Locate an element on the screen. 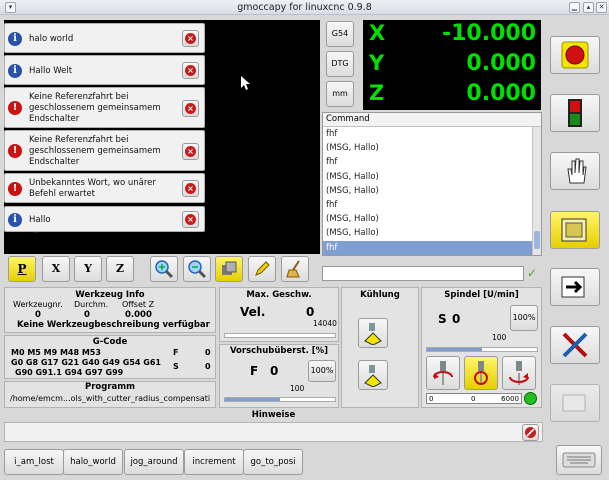 The width and height of the screenshot is (609, 480). spindle-cw-icon is located at coordinates (519, 373).